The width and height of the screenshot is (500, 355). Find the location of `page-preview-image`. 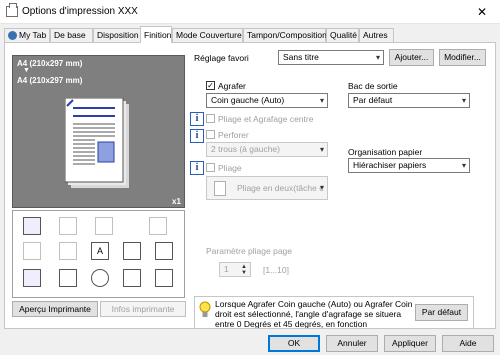

page-preview-image is located at coordinates (97, 143).